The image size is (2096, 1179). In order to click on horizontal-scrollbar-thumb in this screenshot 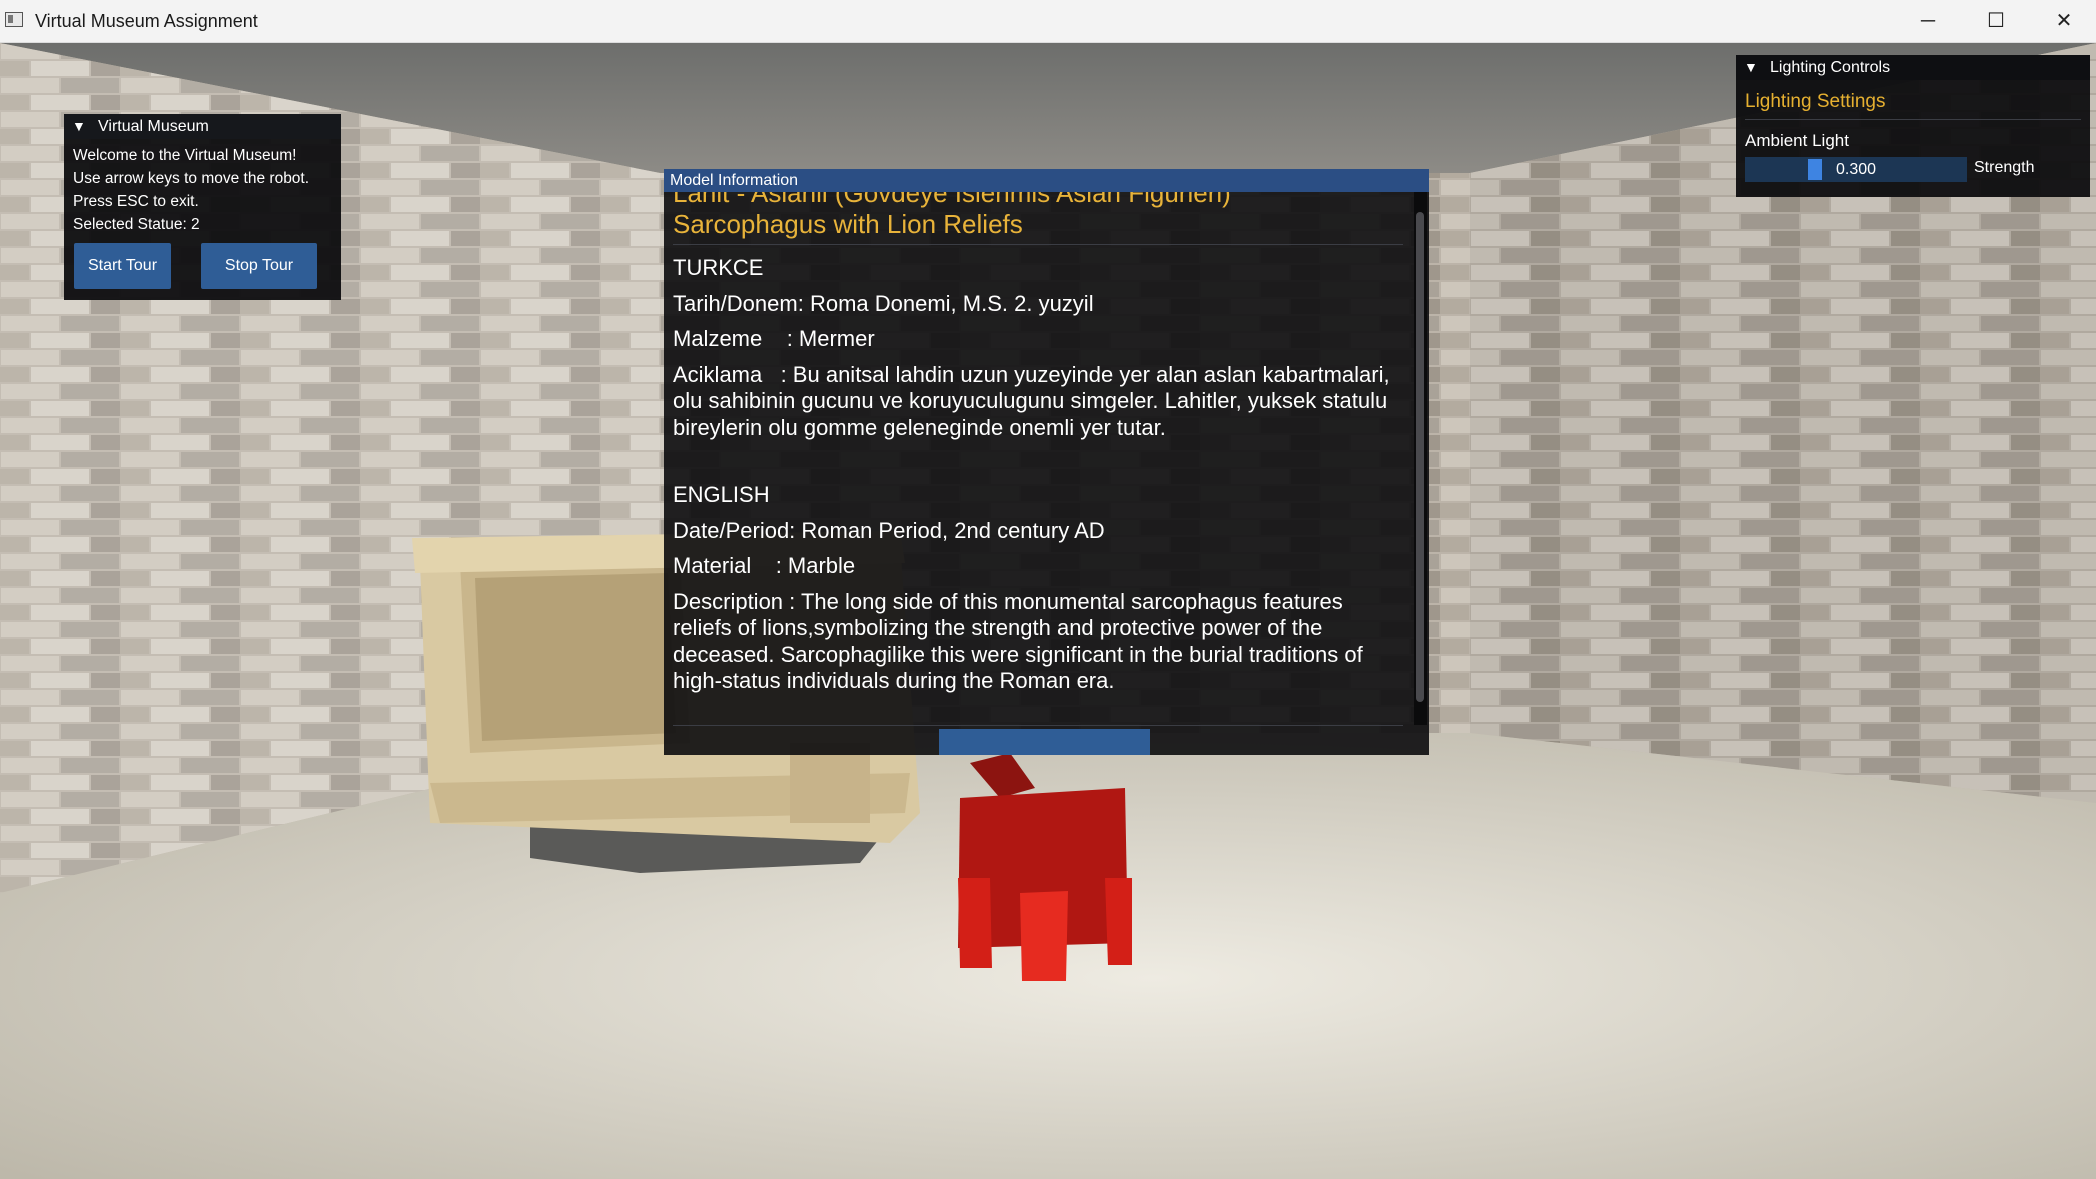, I will do `click(1044, 742)`.